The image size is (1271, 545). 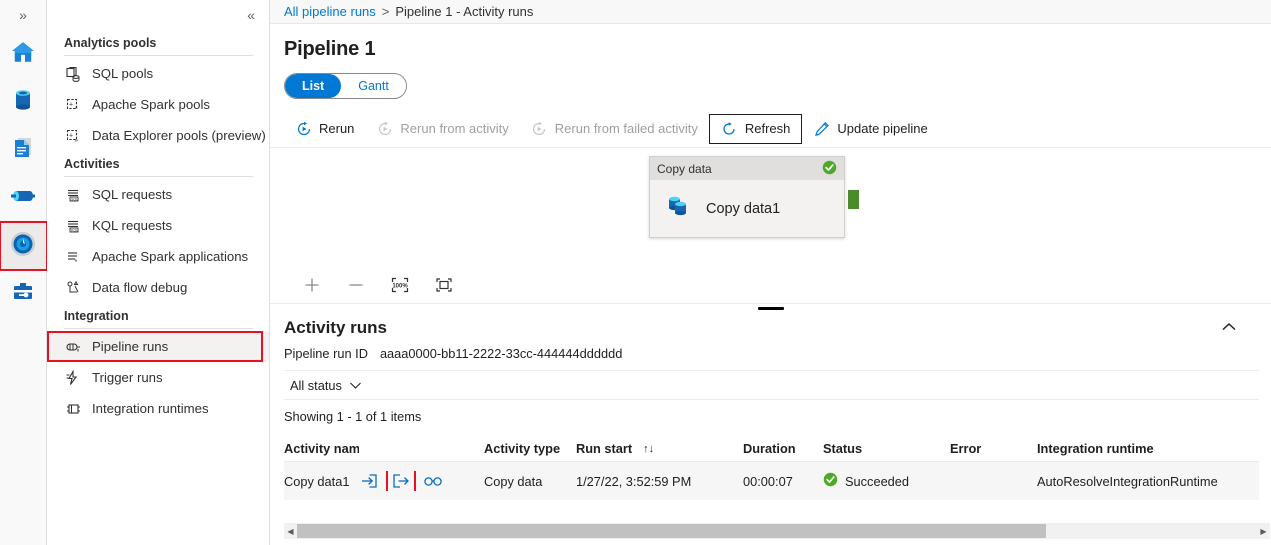 What do you see at coordinates (23, 294) in the screenshot?
I see `rail-item-manage` at bounding box center [23, 294].